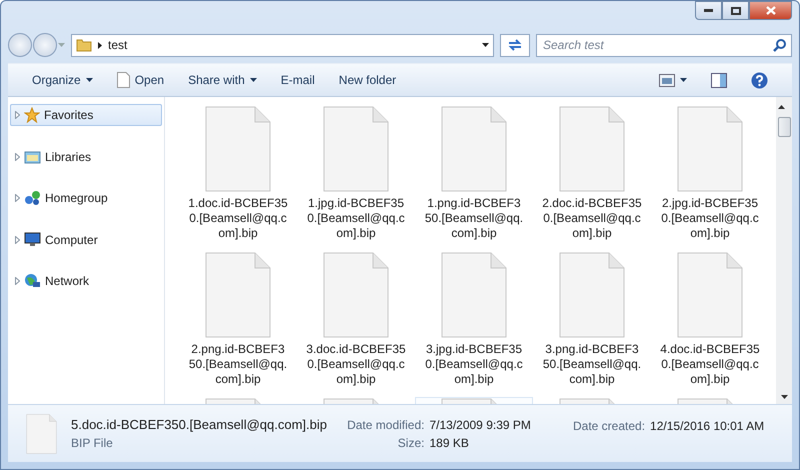 The image size is (800, 470). Describe the element at coordinates (62, 80) in the screenshot. I see `toolbar-button: Organize` at that location.